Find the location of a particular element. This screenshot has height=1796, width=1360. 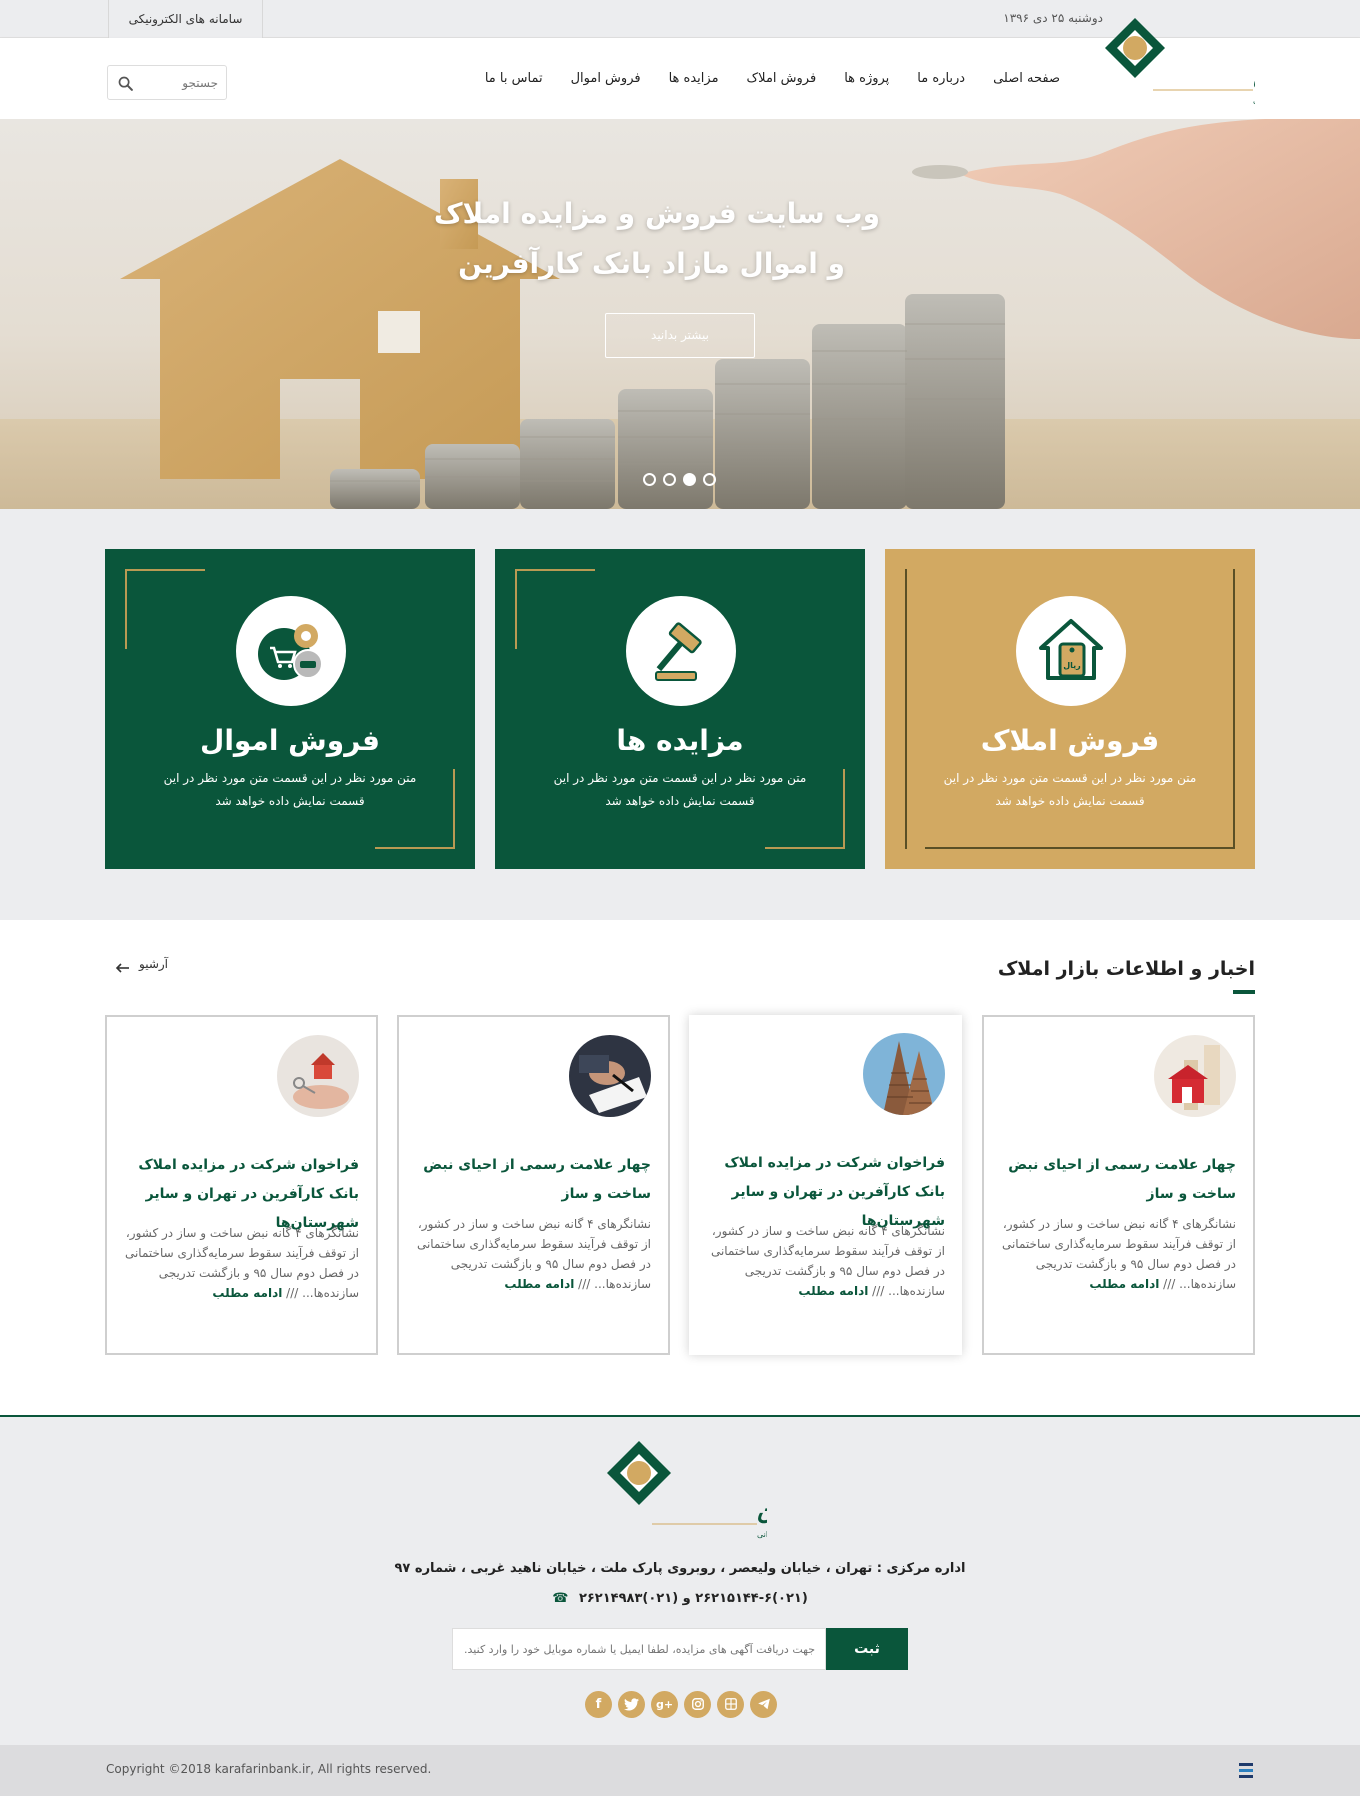

section-title: اخبار و اطلاعات بازار املاک is located at coordinates (1126, 969).